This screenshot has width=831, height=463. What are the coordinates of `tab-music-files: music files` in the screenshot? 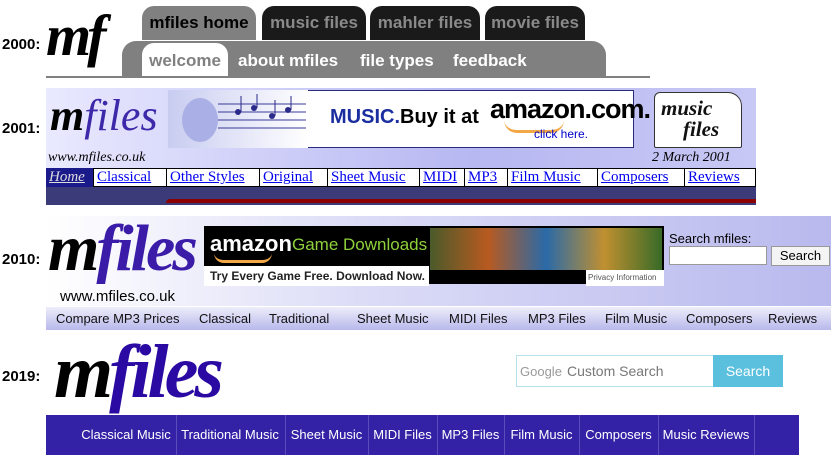 It's located at (314, 23).